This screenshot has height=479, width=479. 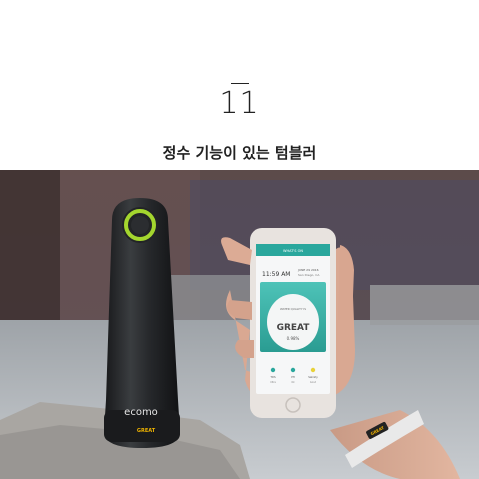 I want to click on section-title: 정수 기능이 있는 텀블러, so click(x=239, y=153).